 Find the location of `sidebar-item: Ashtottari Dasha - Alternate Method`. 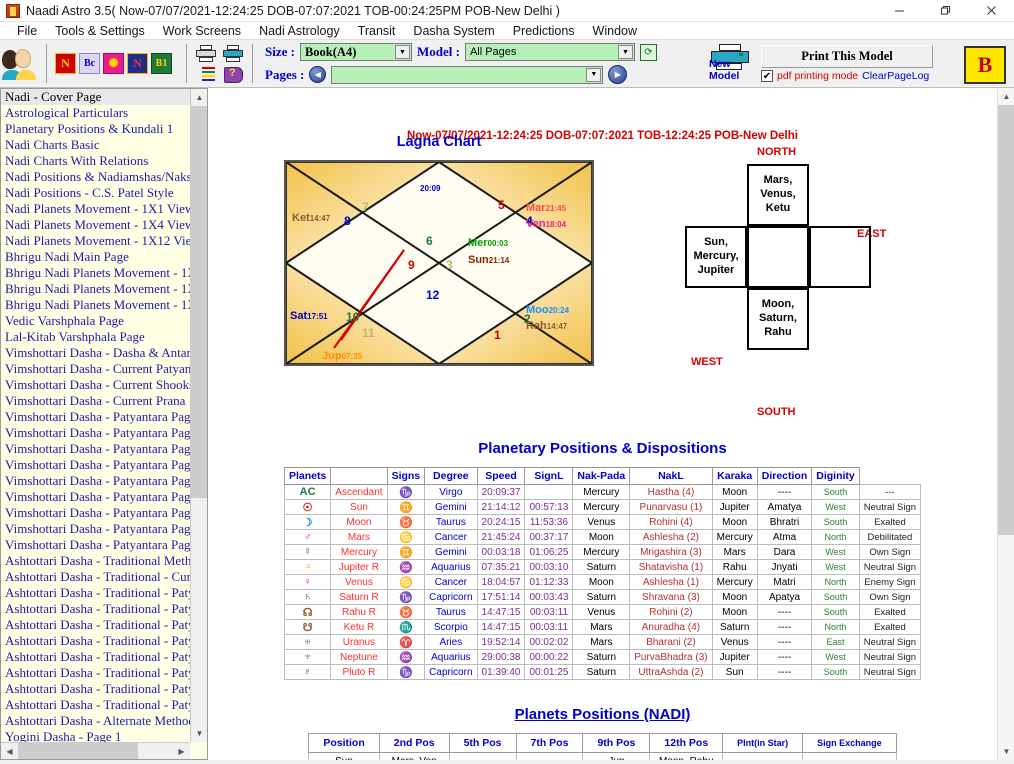

sidebar-item: Ashtottari Dasha - Alternate Method is located at coordinates (95, 721).